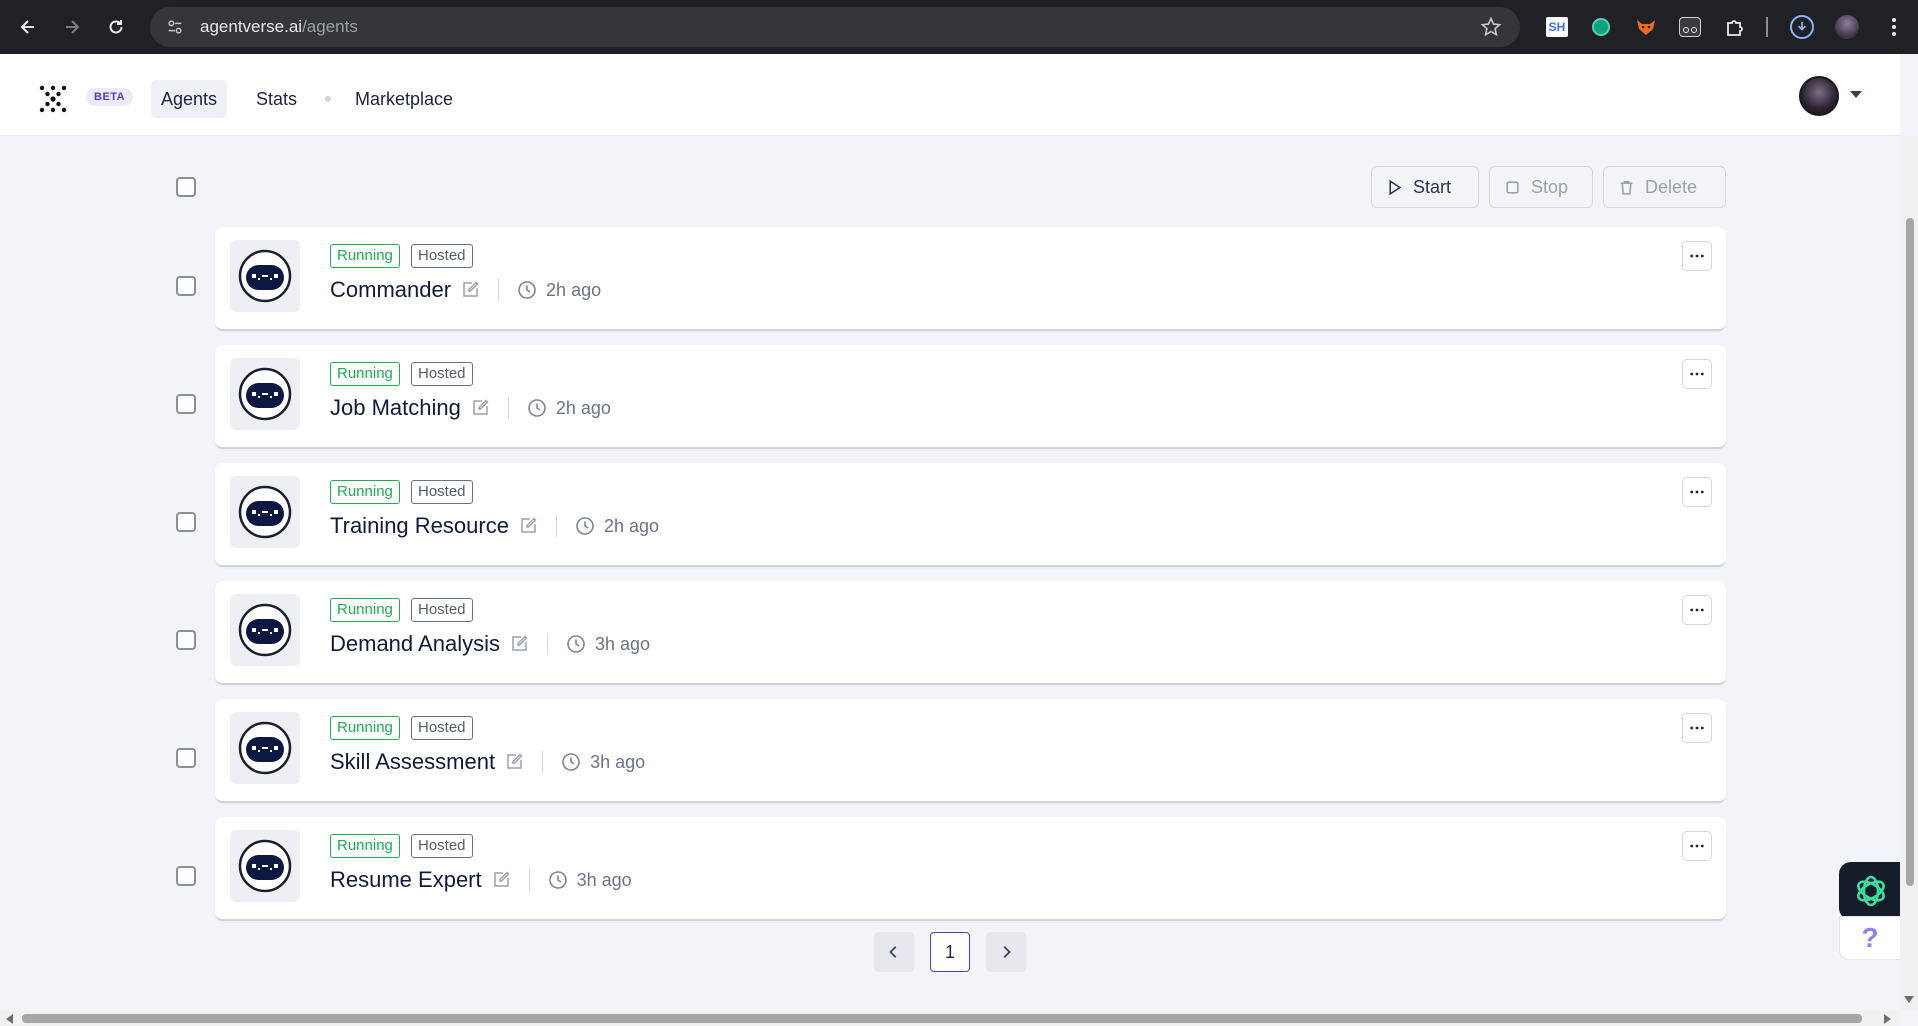 The height and width of the screenshot is (1026, 1918). I want to click on download-icon, so click(1802, 27).